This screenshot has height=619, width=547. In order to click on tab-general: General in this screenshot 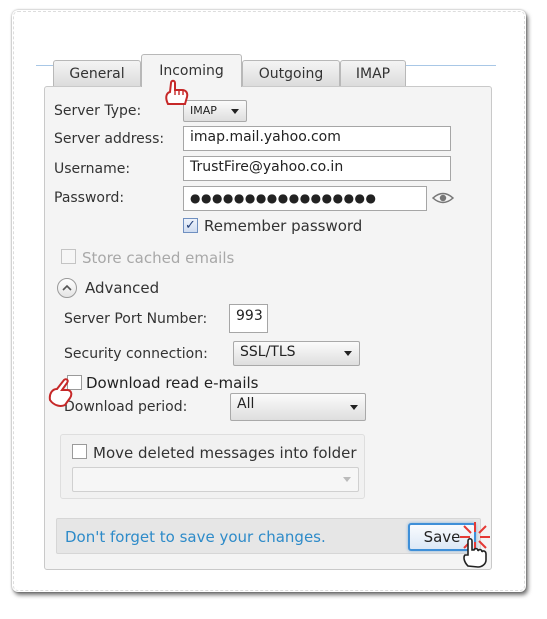, I will do `click(97, 73)`.